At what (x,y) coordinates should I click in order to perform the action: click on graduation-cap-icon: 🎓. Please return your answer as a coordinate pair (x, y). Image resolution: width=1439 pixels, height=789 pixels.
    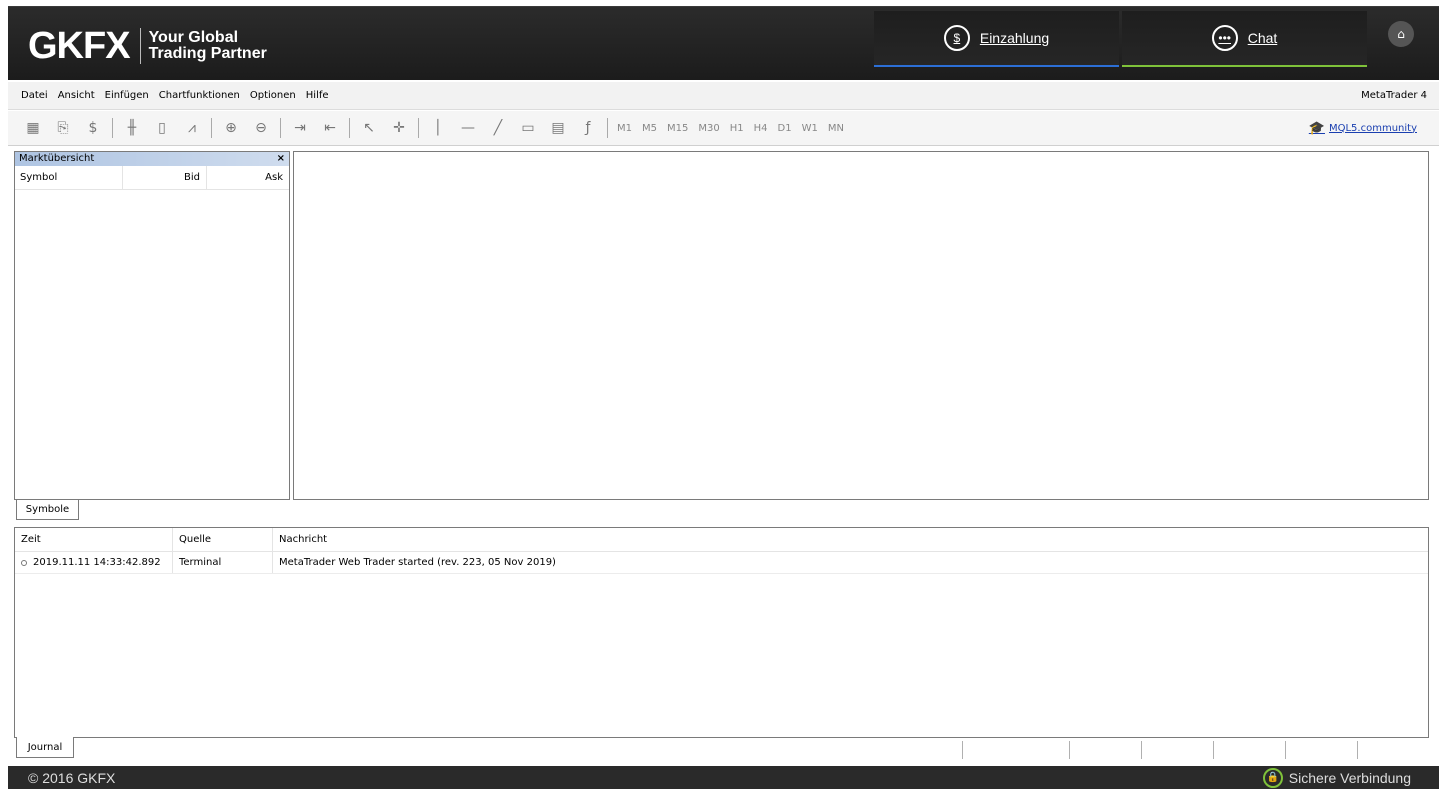
    Looking at the image, I should click on (1316, 128).